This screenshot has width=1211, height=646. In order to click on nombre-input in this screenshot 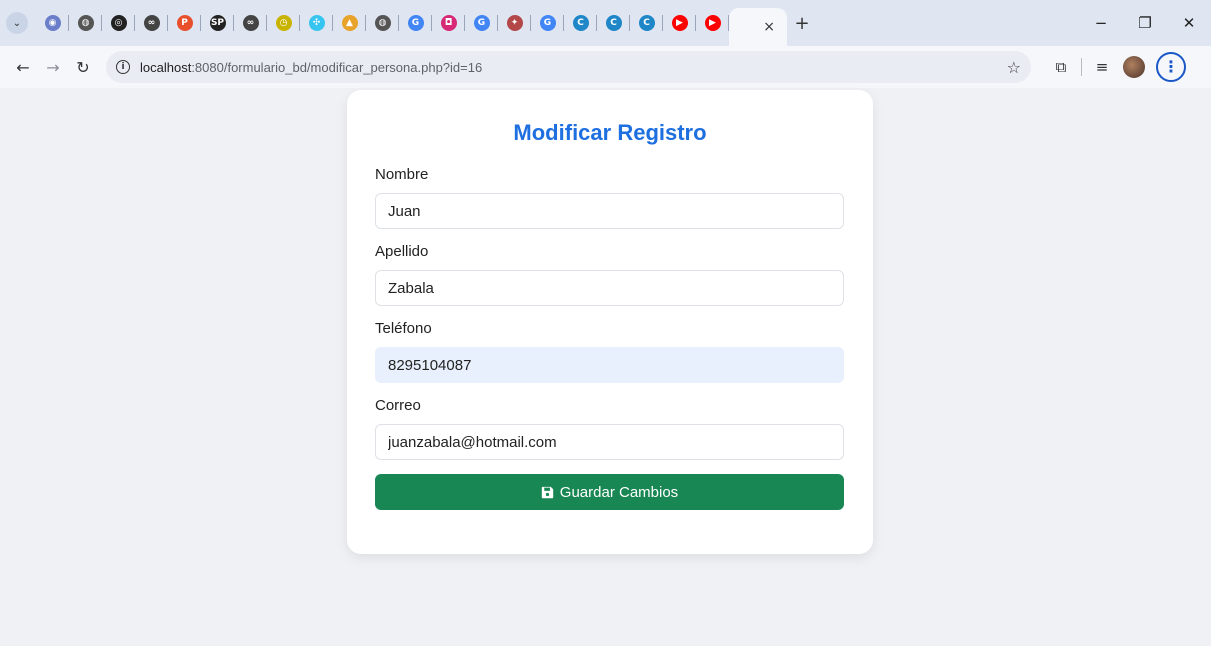, I will do `click(609, 211)`.